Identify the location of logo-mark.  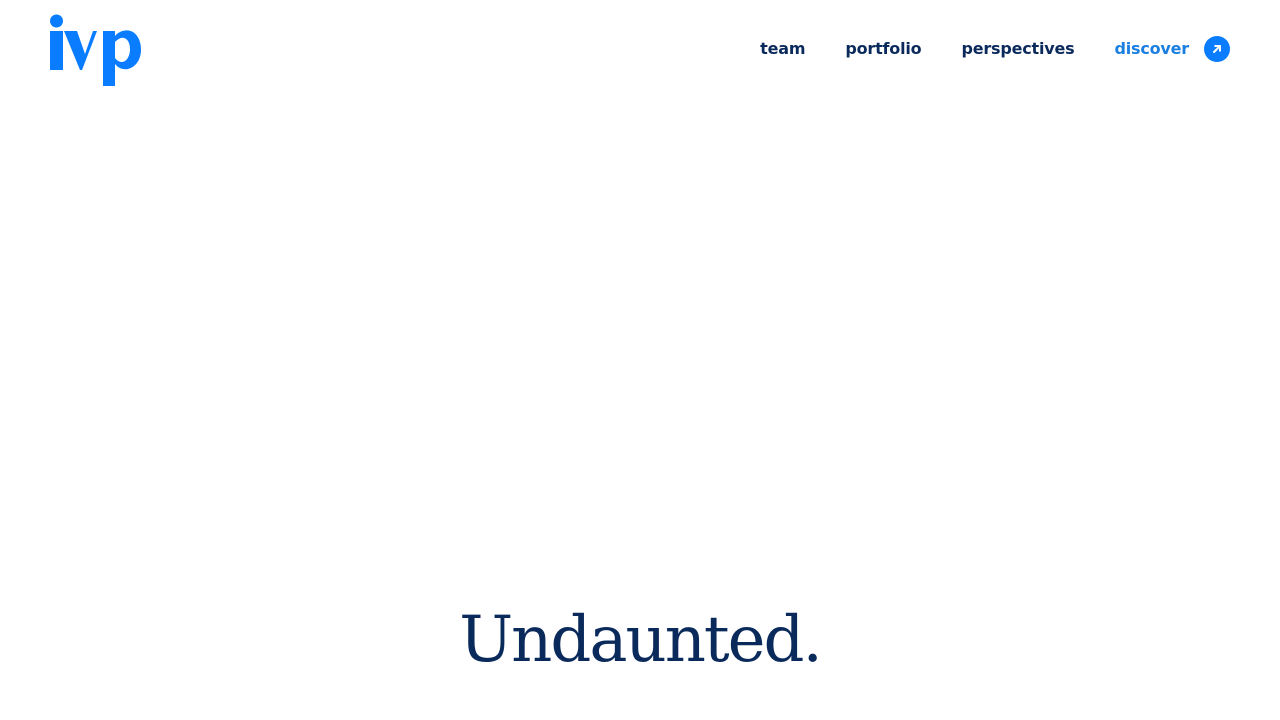
(95, 50).